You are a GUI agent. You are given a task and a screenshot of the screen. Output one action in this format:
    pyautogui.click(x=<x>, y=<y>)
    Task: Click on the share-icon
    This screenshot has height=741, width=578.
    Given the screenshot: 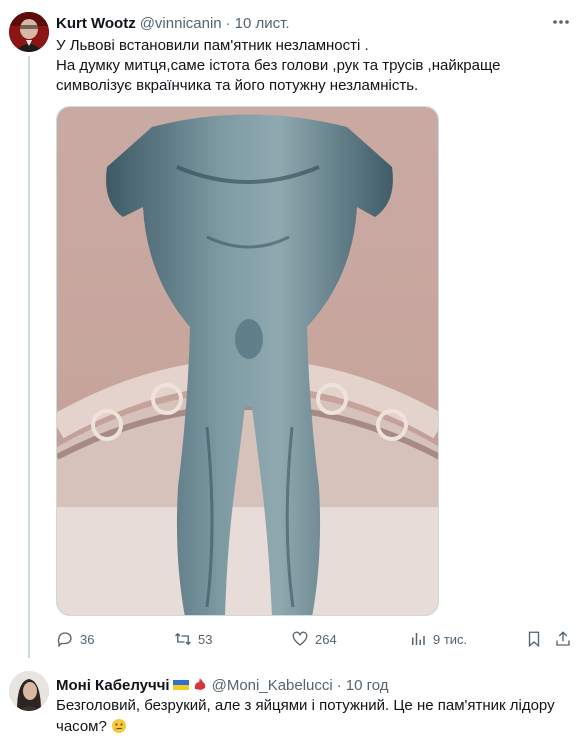 What is the action you would take?
    pyautogui.click(x=563, y=638)
    